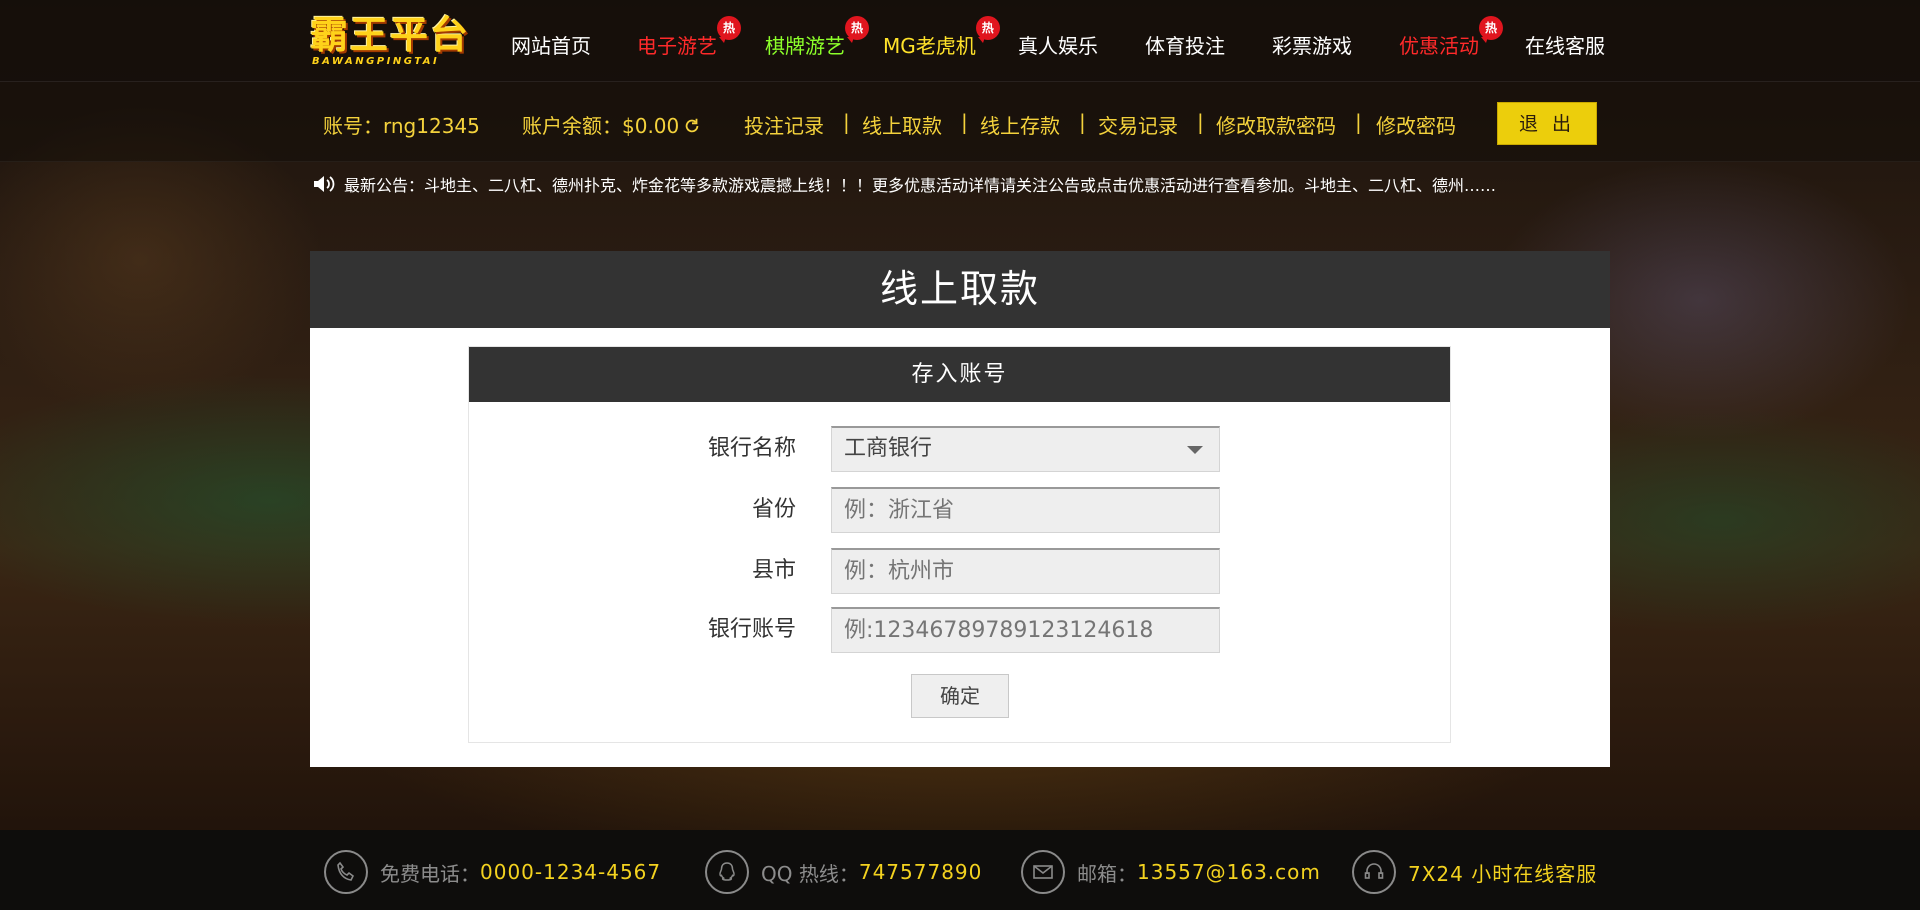  What do you see at coordinates (677, 46) in the screenshot?
I see `nav-slots-label: 电子游艺` at bounding box center [677, 46].